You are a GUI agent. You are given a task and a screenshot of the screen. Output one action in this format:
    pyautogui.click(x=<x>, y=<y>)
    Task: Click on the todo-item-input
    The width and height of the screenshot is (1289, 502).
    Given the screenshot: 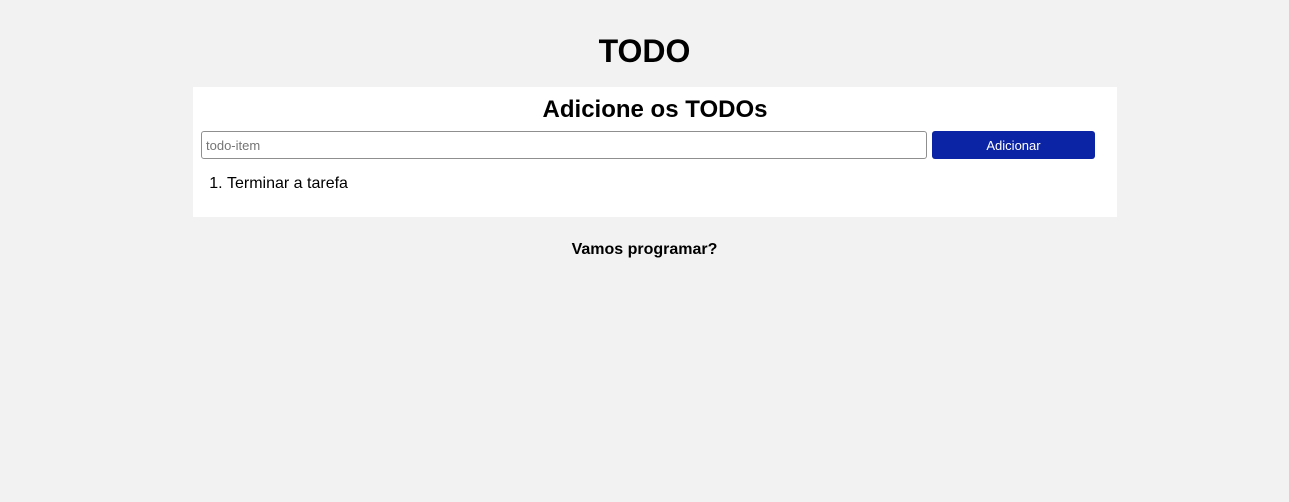 What is the action you would take?
    pyautogui.click(x=564, y=145)
    